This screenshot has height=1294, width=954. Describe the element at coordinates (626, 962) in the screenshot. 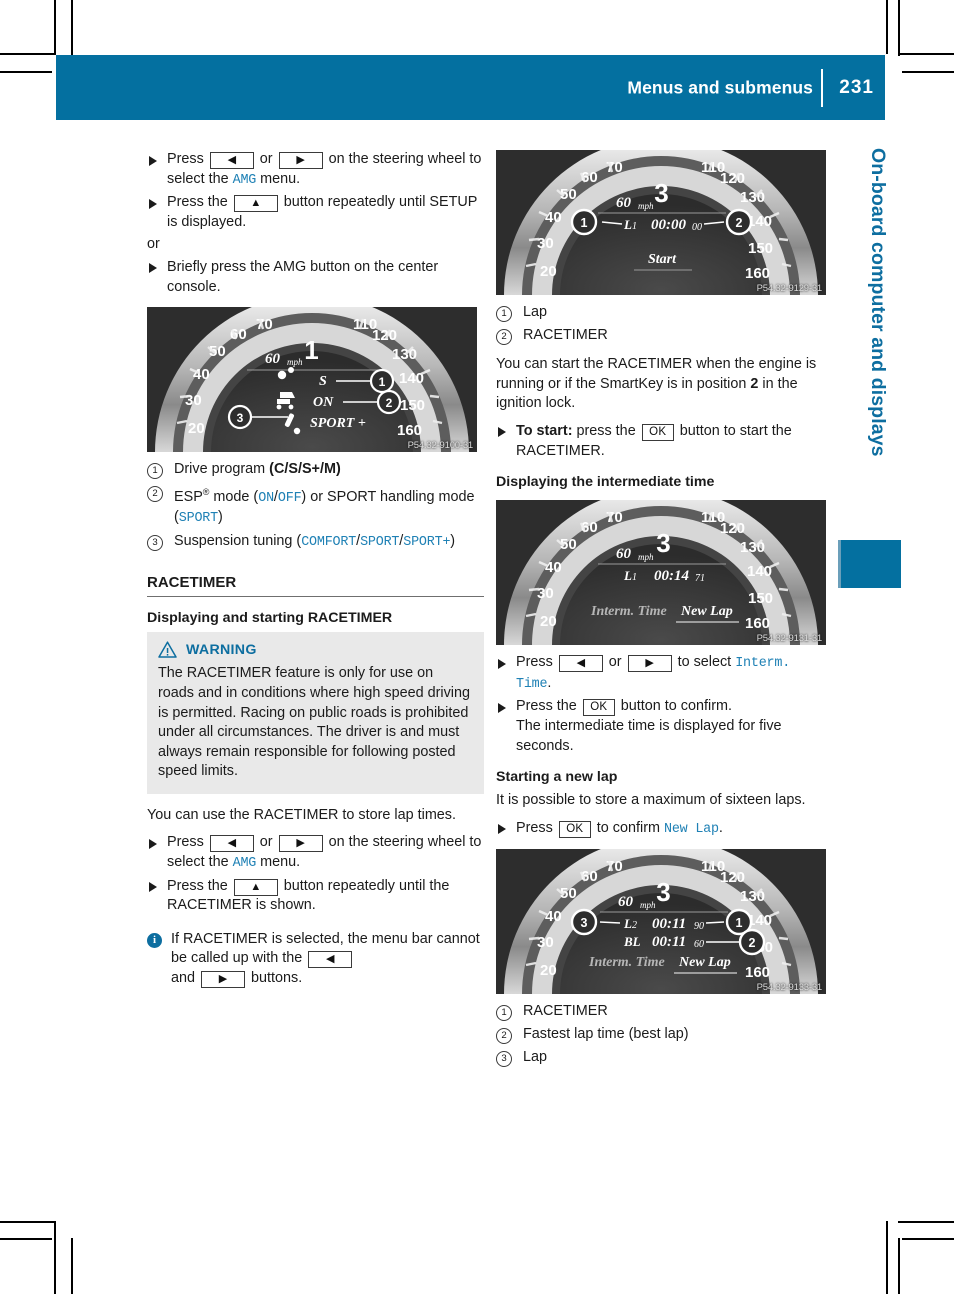

I see `svg-text: Interm. Time` at that location.